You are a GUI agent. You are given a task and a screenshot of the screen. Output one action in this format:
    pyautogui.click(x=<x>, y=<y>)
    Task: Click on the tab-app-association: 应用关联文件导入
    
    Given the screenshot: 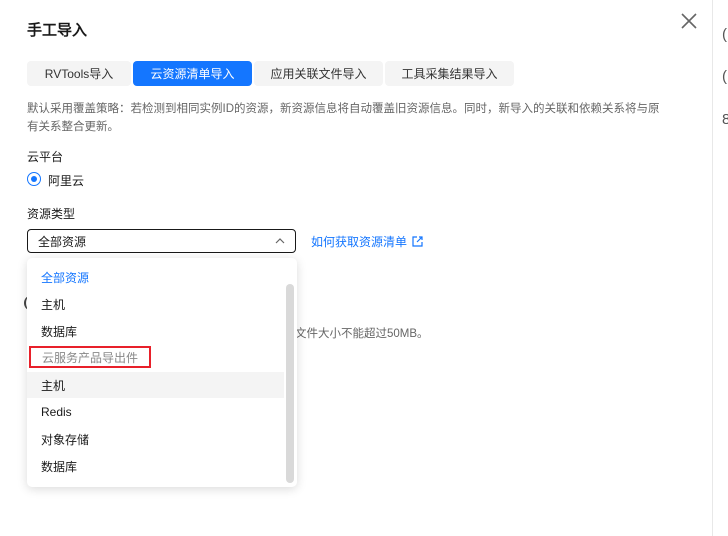 What is the action you would take?
    pyautogui.click(x=318, y=73)
    